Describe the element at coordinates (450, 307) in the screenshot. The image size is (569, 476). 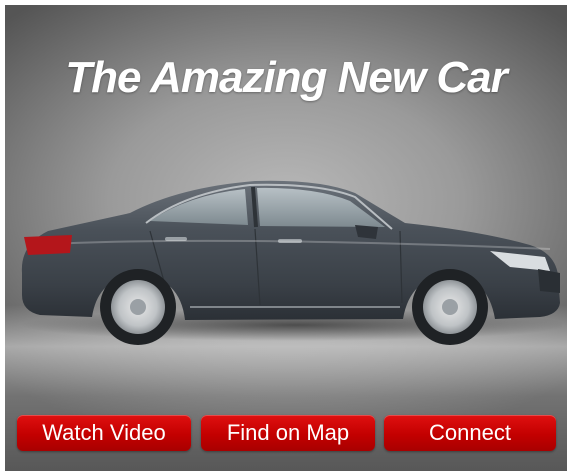
I see `front-wheel` at that location.